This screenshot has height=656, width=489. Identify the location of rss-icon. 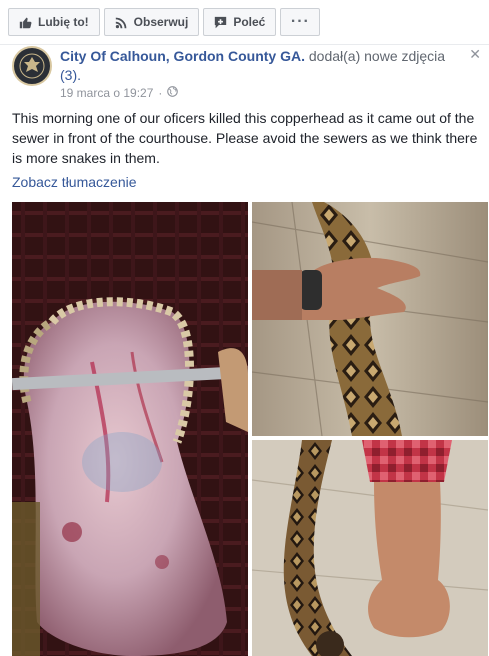
(121, 22).